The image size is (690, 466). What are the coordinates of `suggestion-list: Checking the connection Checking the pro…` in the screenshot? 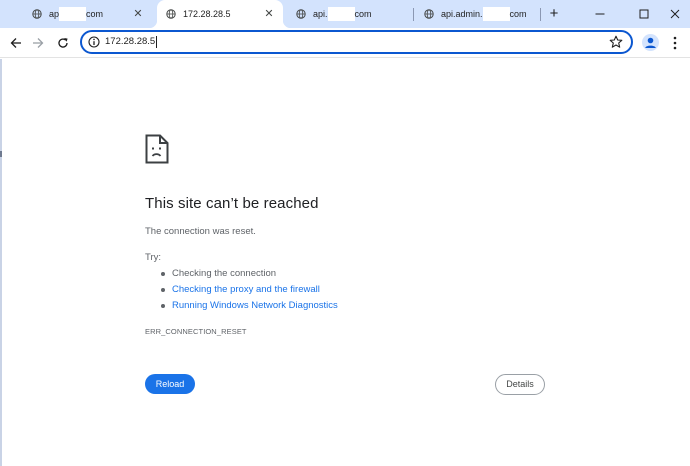 It's located at (249, 290).